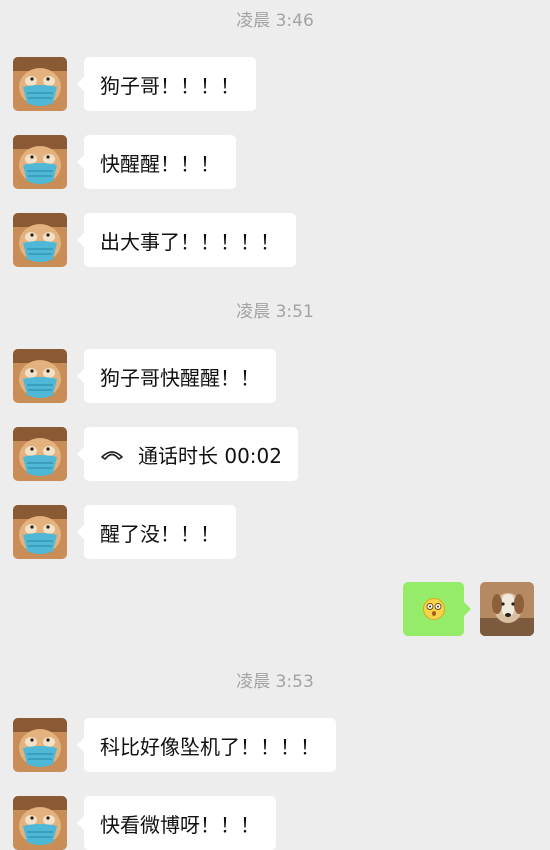 The height and width of the screenshot is (850, 550). Describe the element at coordinates (275, 312) in the screenshot. I see `timestamp: 凌晨 3:51` at that location.